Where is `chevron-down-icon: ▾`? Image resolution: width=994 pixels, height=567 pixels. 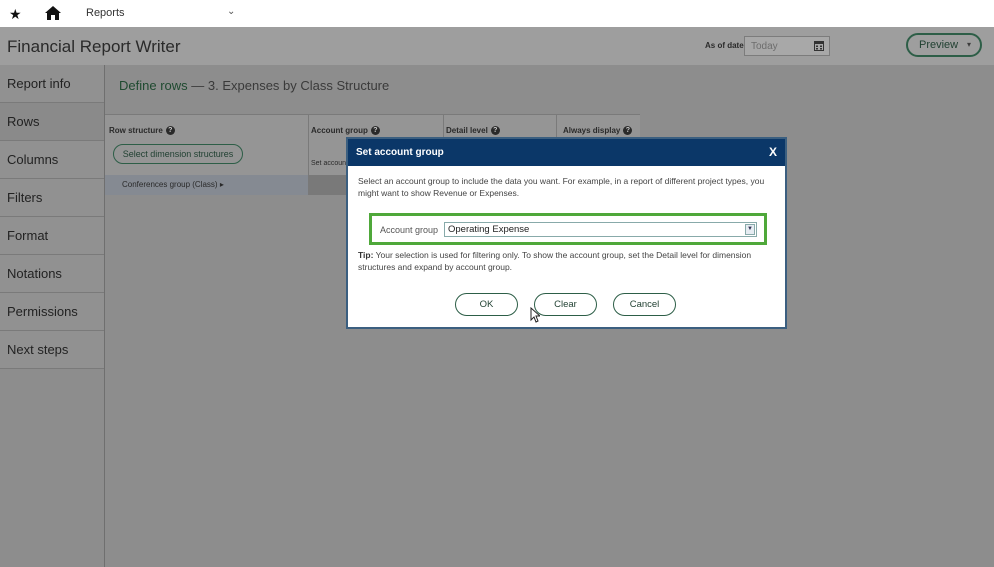 chevron-down-icon: ▾ is located at coordinates (969, 44).